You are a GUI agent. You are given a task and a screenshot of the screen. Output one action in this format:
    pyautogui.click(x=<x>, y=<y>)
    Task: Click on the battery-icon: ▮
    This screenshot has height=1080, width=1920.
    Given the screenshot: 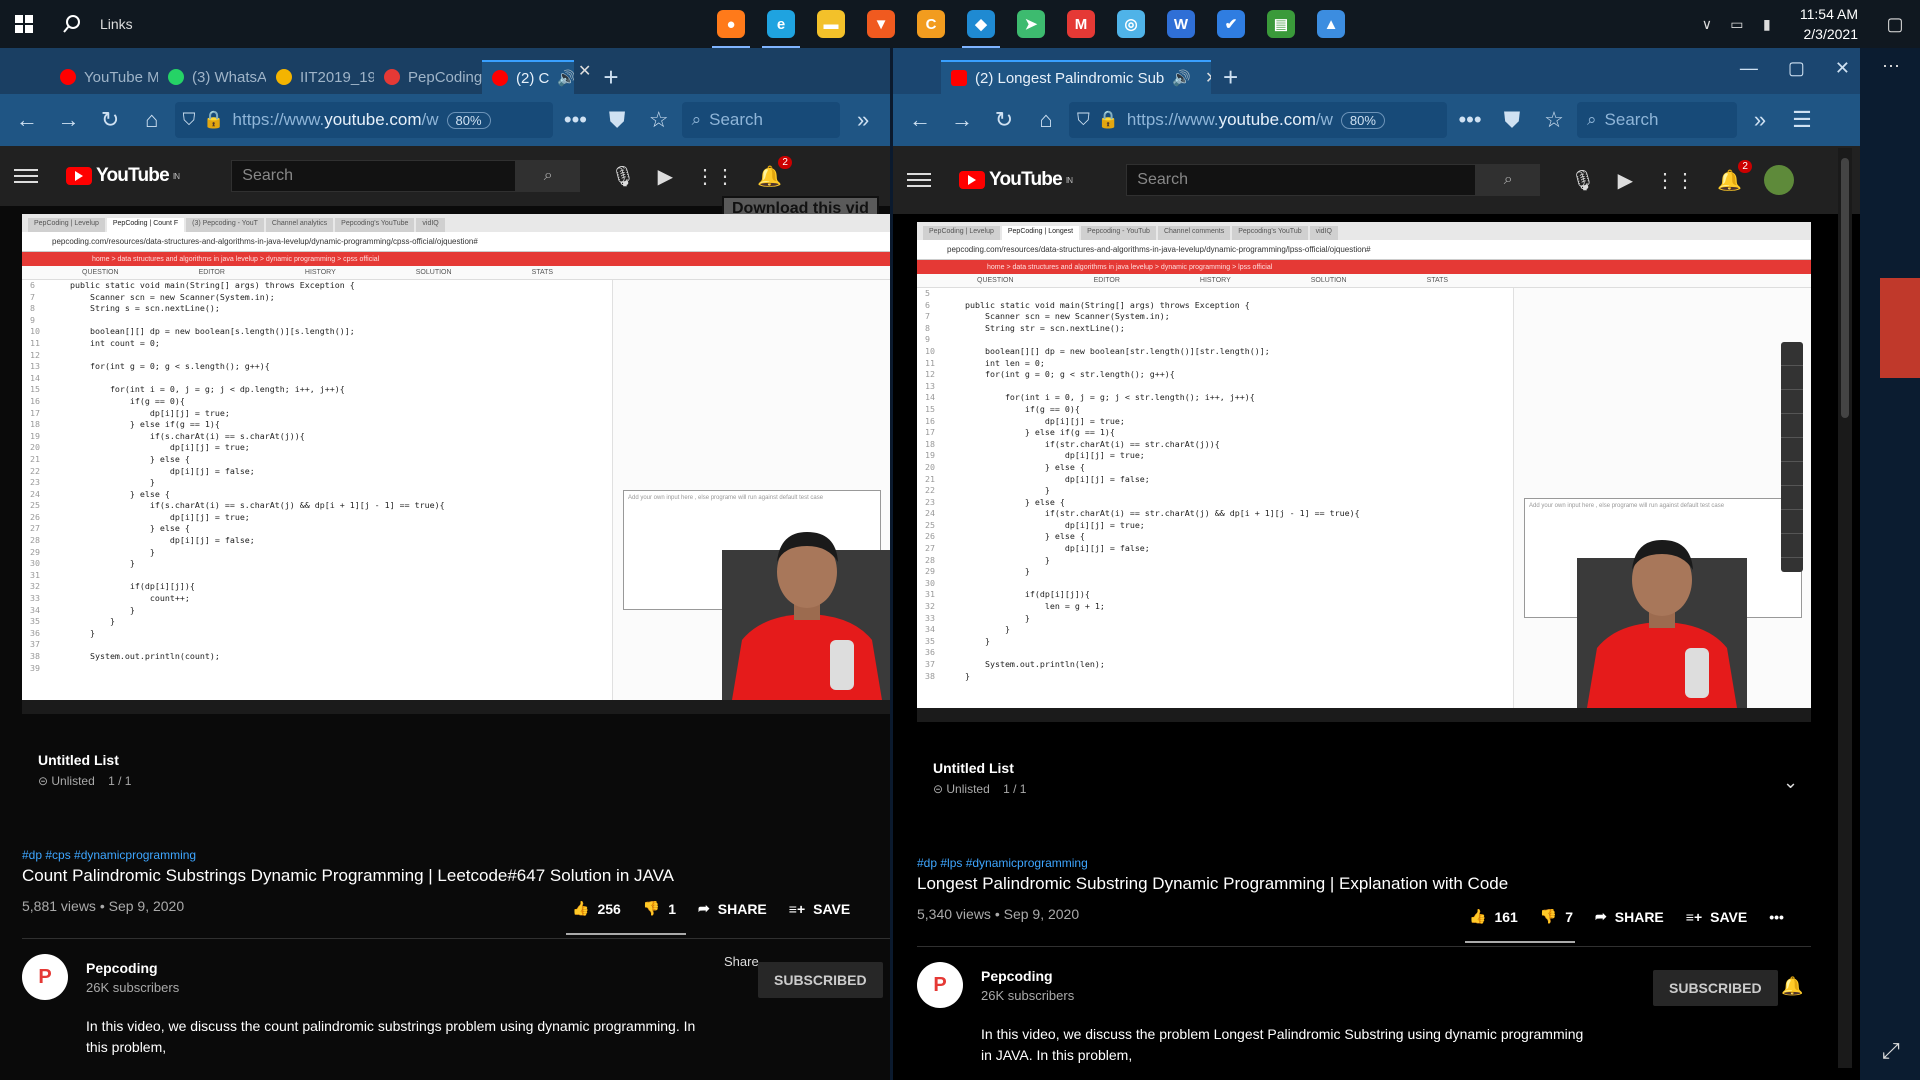 What is the action you would take?
    pyautogui.click(x=1767, y=24)
    